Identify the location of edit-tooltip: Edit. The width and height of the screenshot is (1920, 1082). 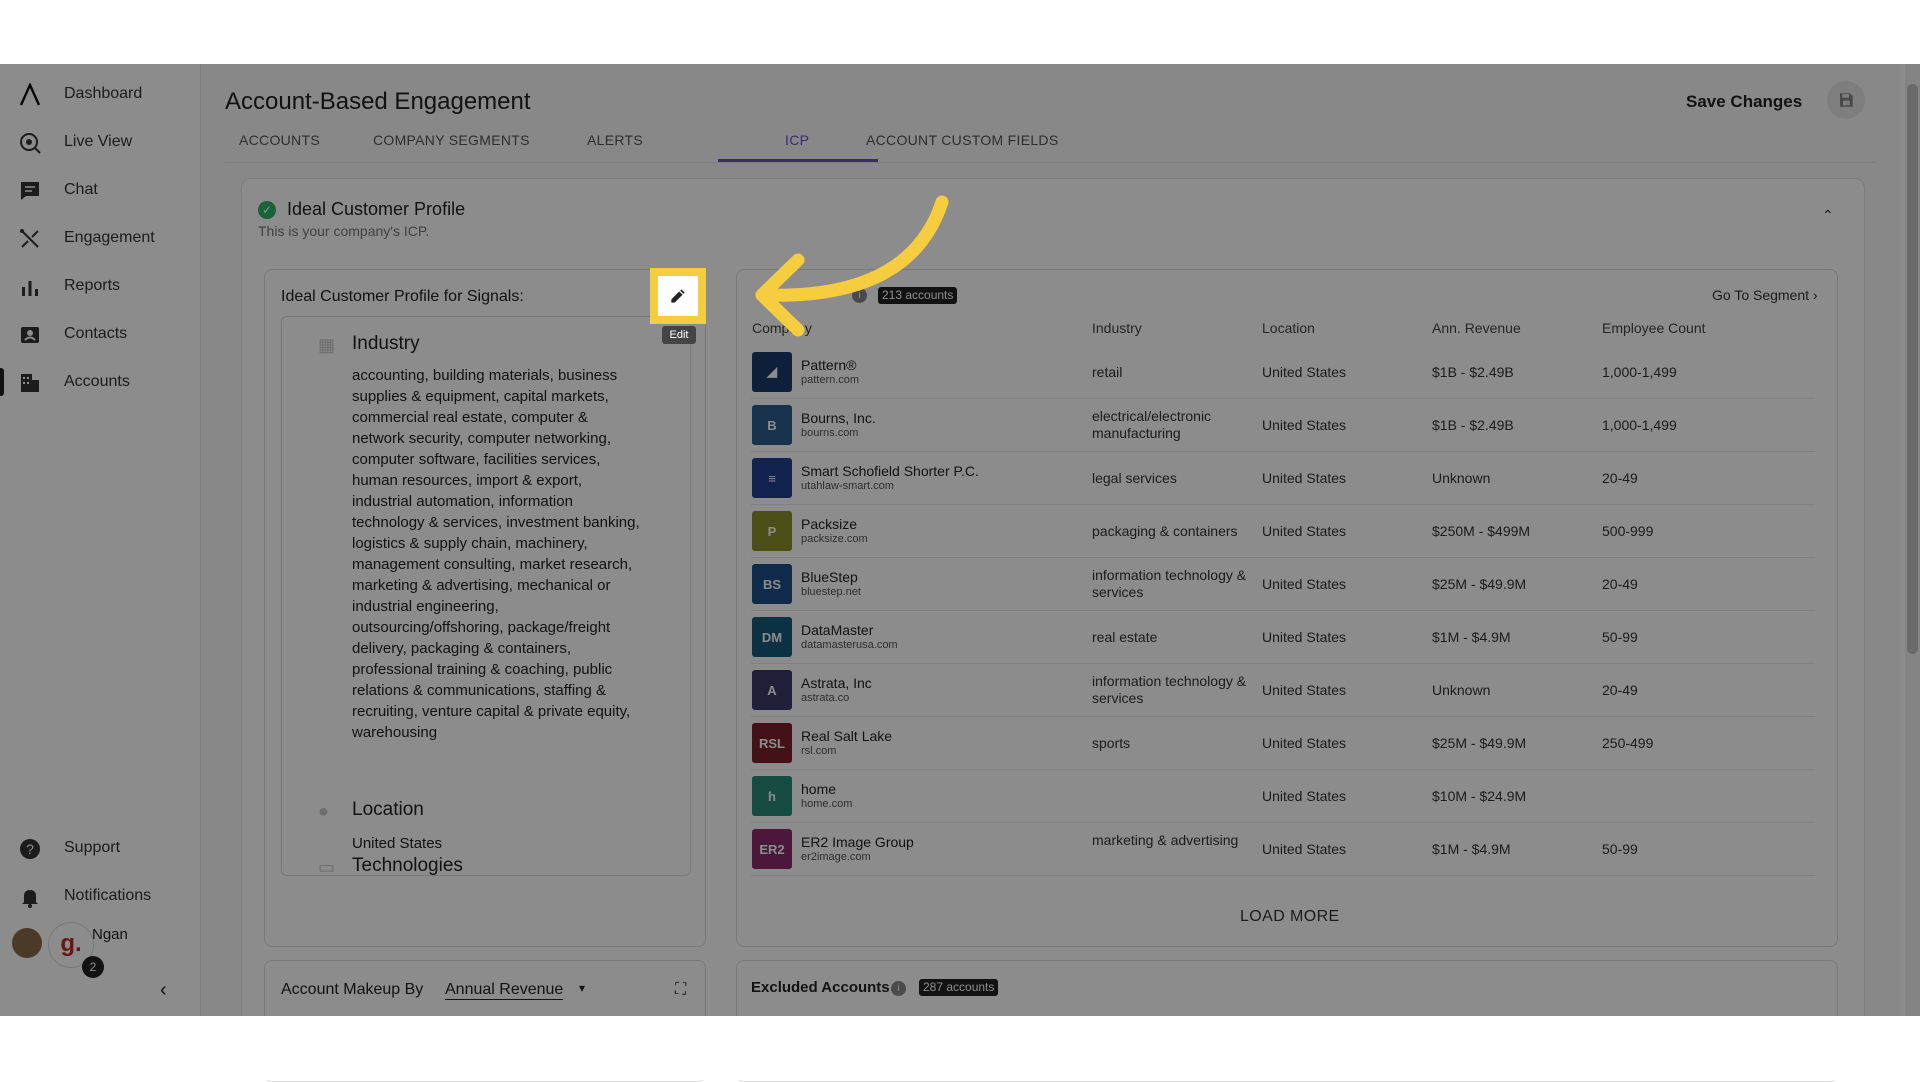
(679, 335).